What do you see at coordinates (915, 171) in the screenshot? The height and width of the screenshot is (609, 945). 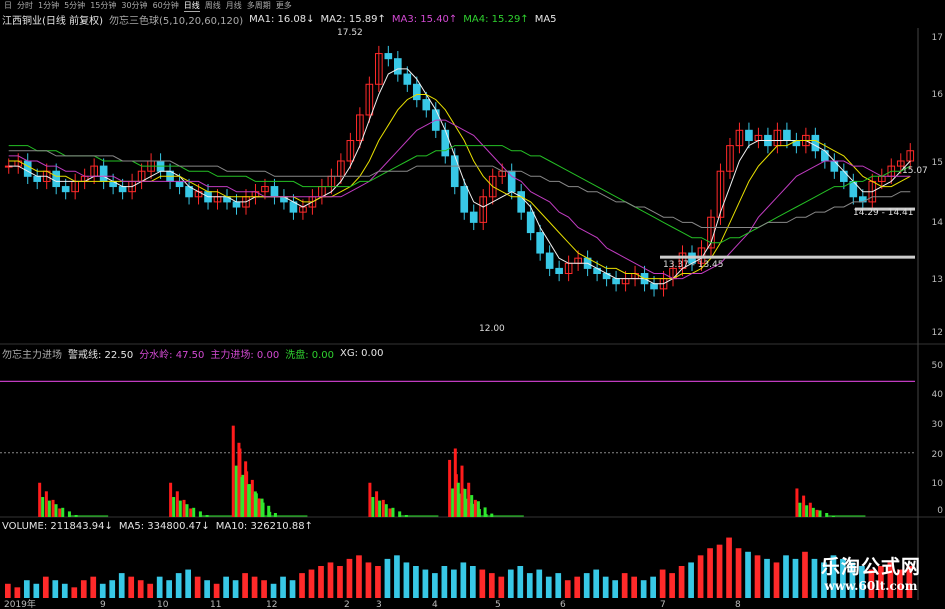 I see `right-annotation: 15.07` at bounding box center [915, 171].